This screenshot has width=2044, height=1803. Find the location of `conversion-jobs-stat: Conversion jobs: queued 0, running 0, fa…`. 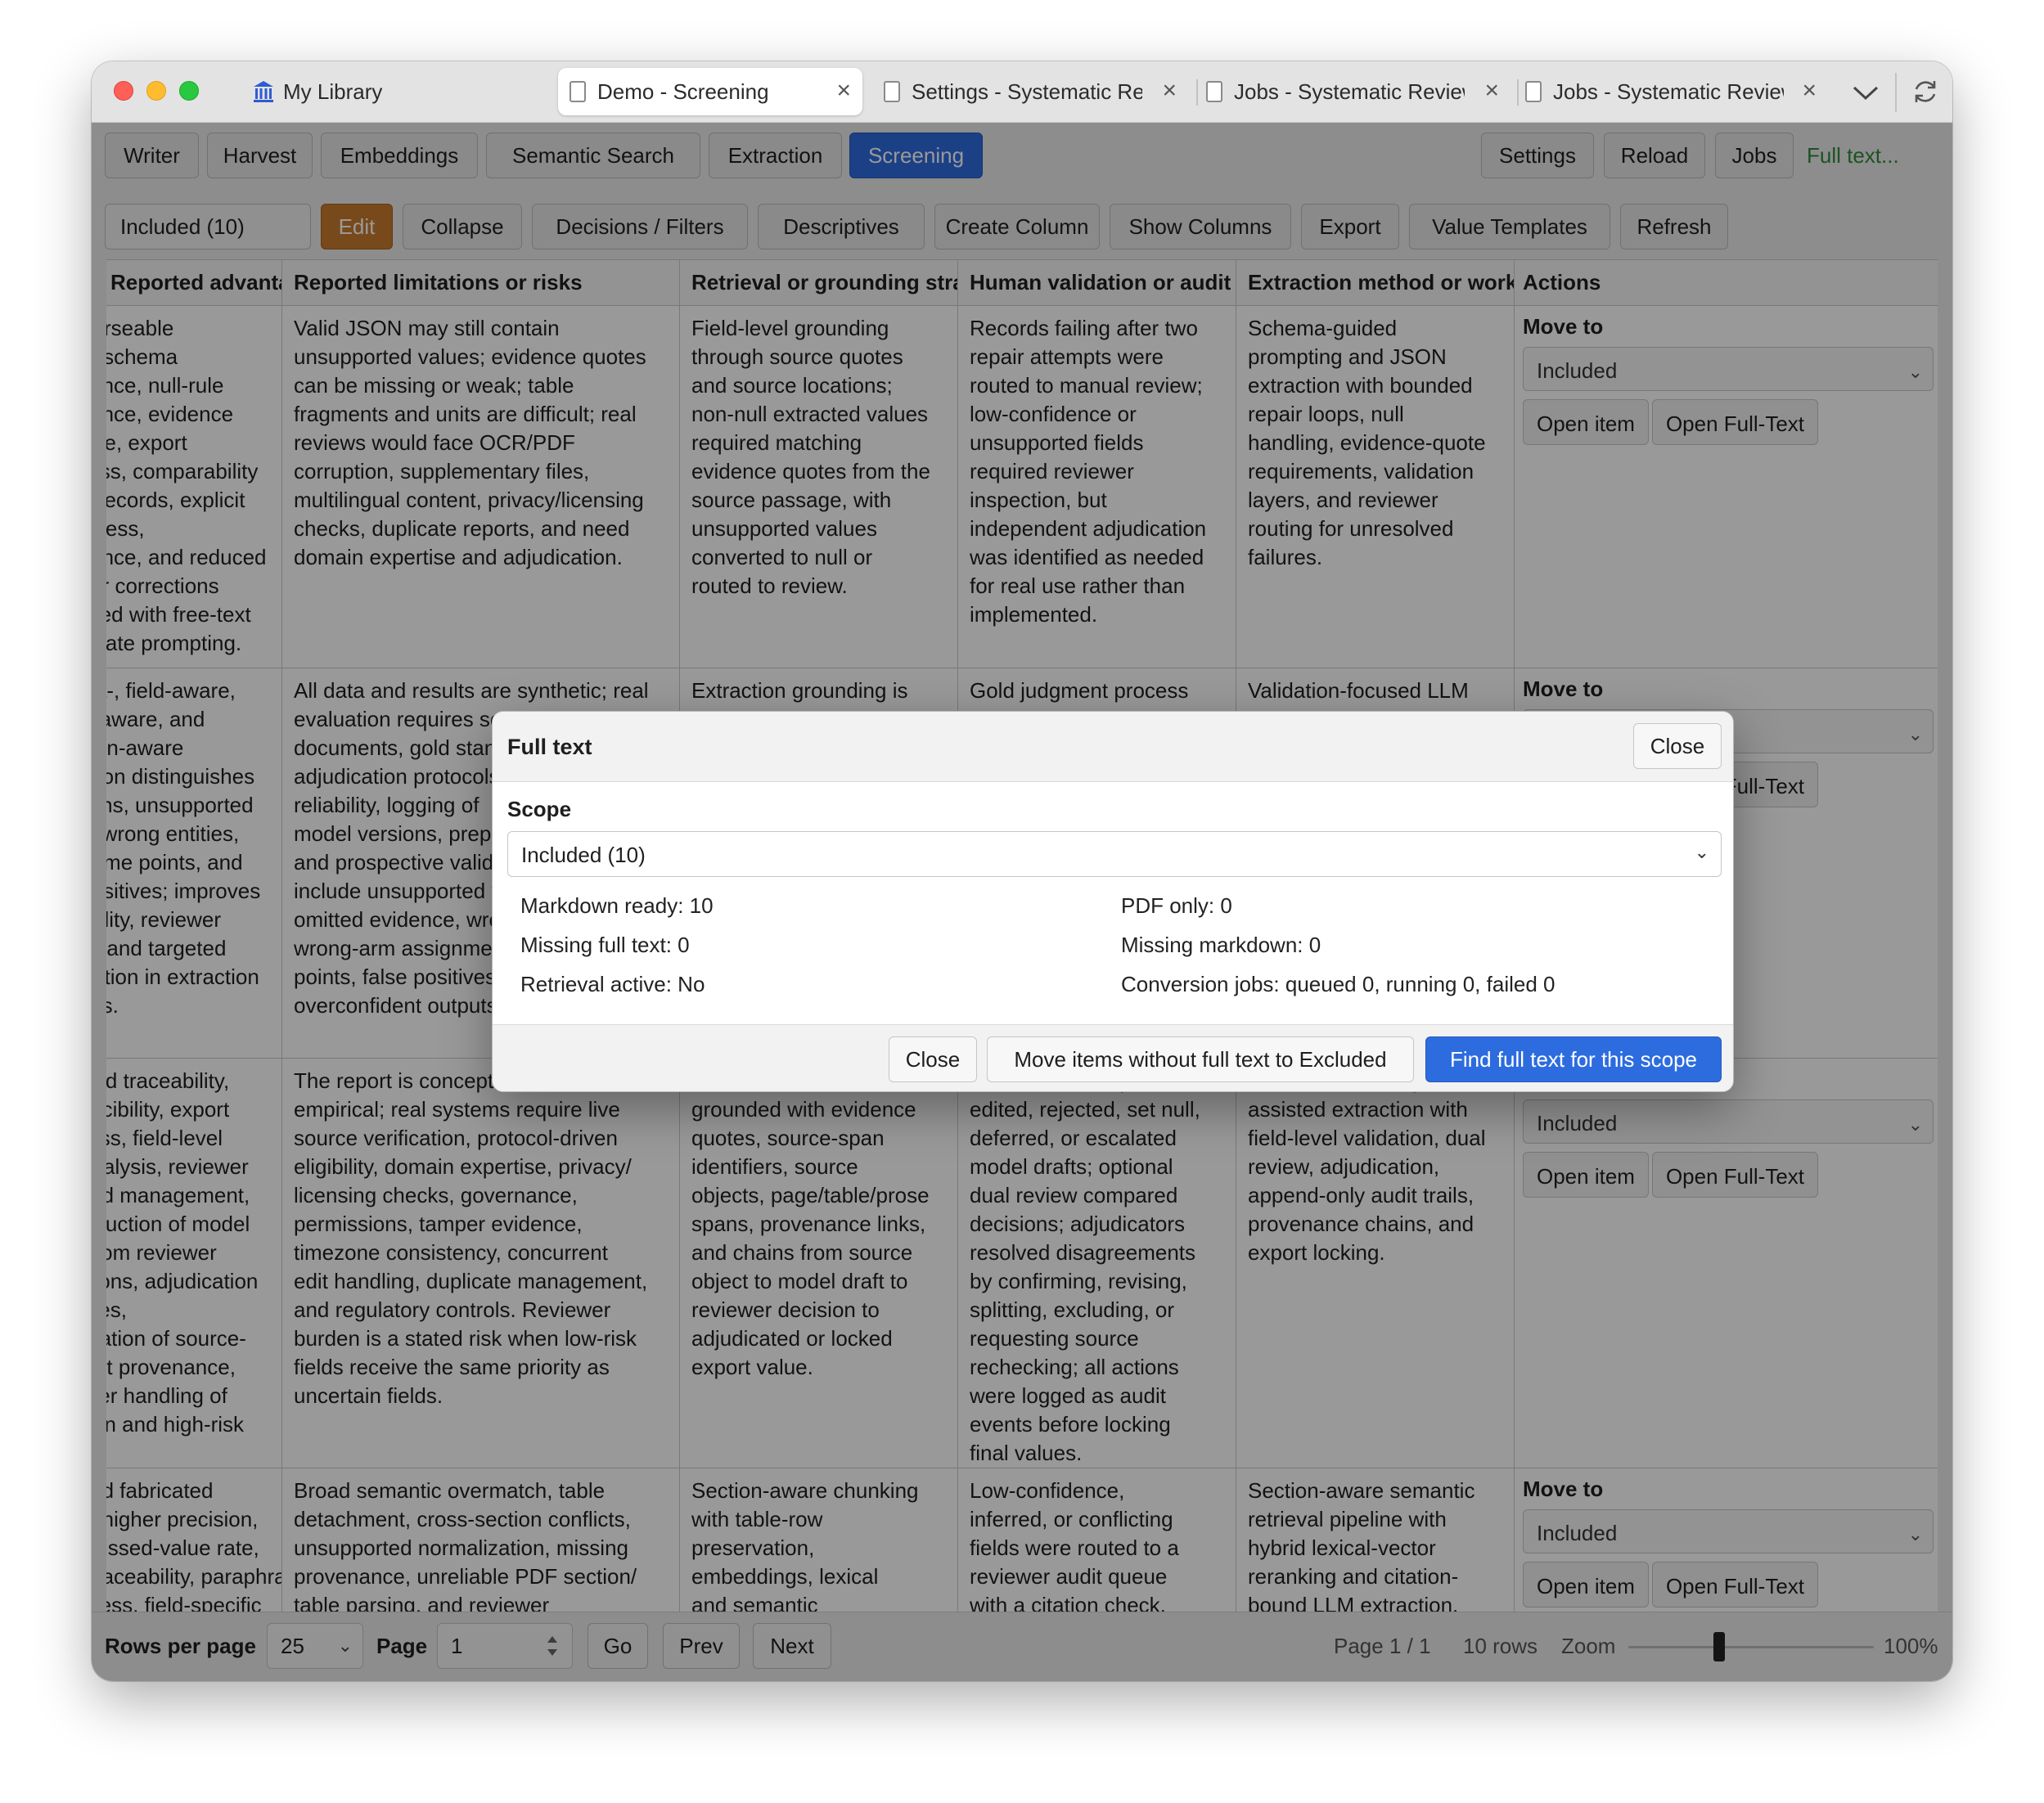

conversion-jobs-stat: Conversion jobs: queued 0, running 0, fa… is located at coordinates (1338, 984).